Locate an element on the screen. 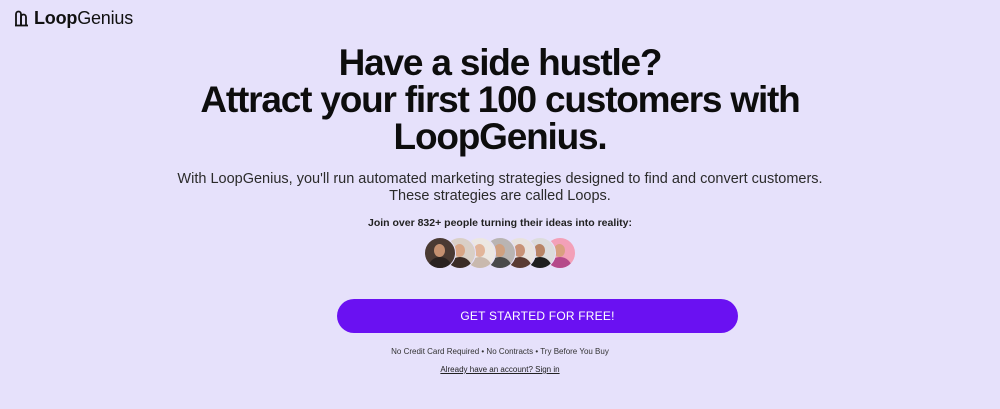 This screenshot has height=409, width=1000. logo-link: LoopGenius is located at coordinates (73, 18).